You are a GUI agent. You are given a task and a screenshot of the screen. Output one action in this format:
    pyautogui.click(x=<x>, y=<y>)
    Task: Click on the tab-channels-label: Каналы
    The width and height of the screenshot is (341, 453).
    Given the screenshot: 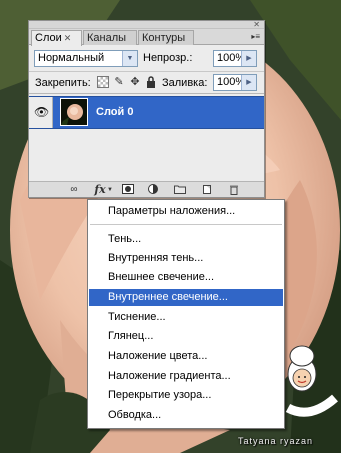 What is the action you would take?
    pyautogui.click(x=107, y=38)
    